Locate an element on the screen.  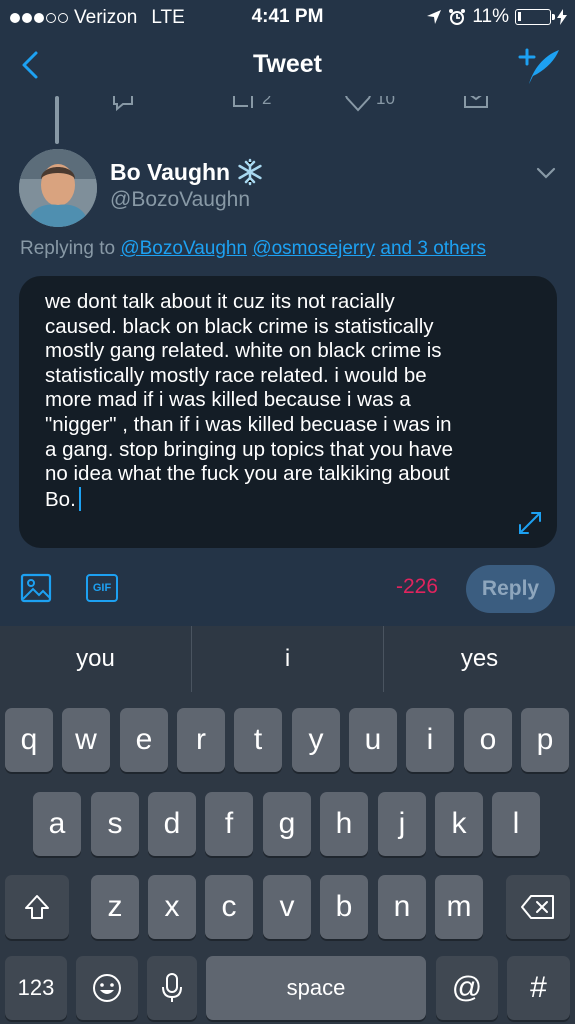
composer-line: more mad if i was killed because i was a is located at coordinates (228, 400).